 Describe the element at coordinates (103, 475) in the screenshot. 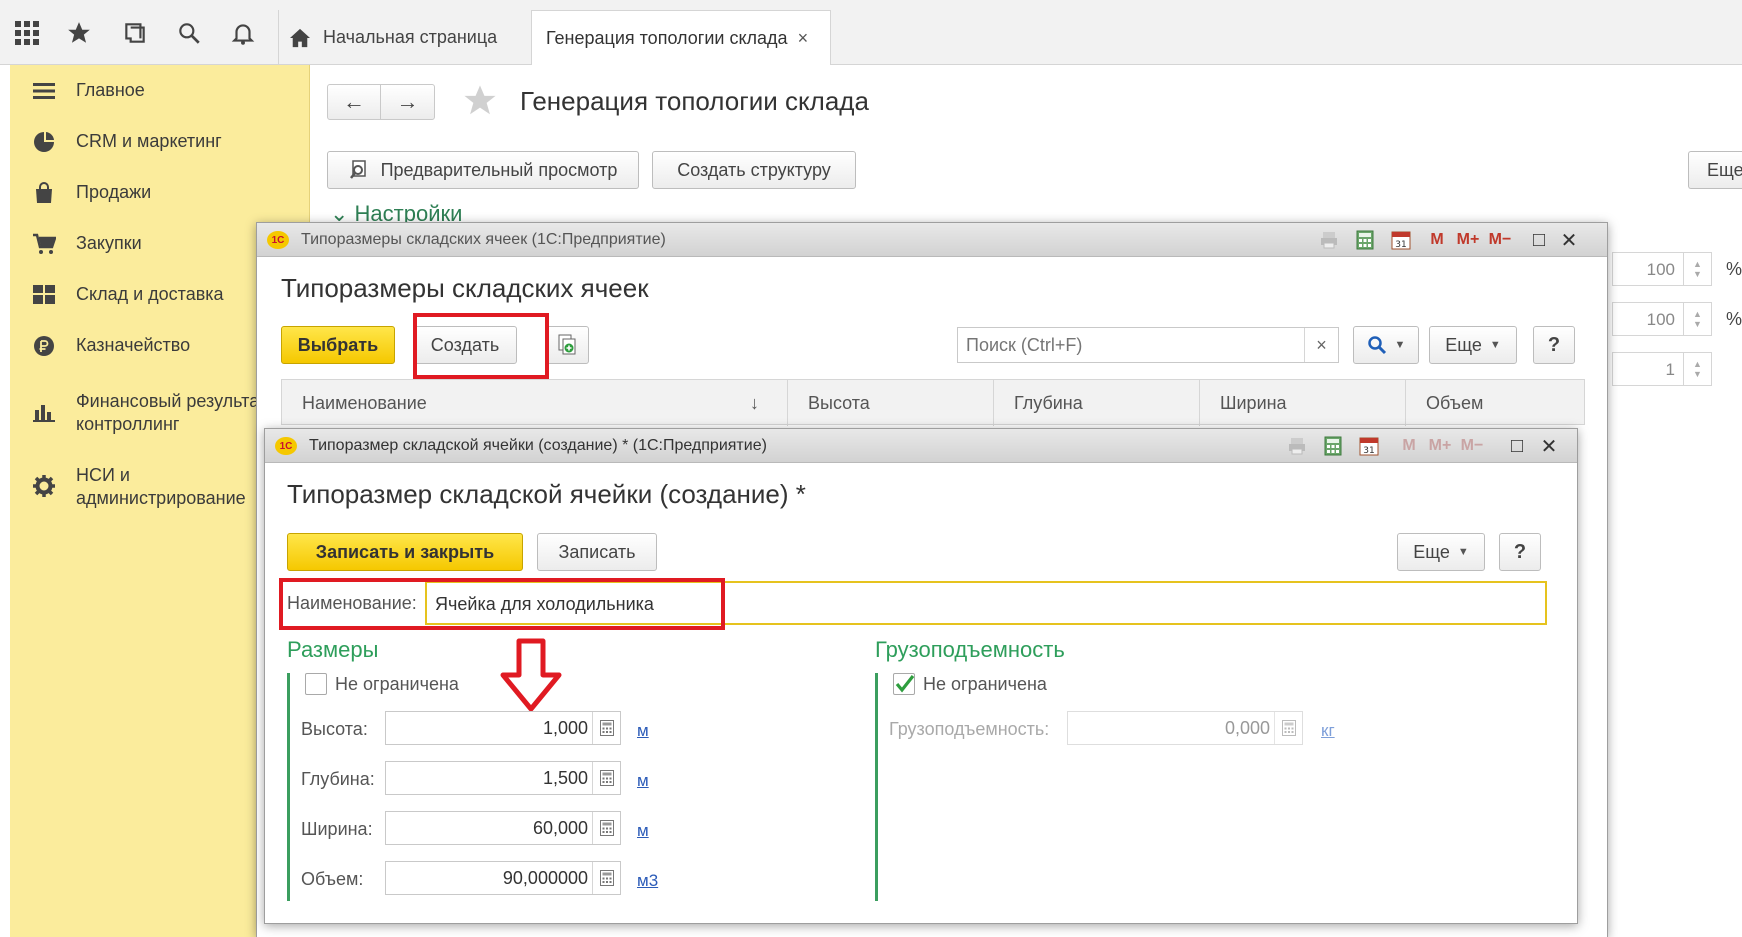

I see `sidebar-item-label: НСИ и` at that location.